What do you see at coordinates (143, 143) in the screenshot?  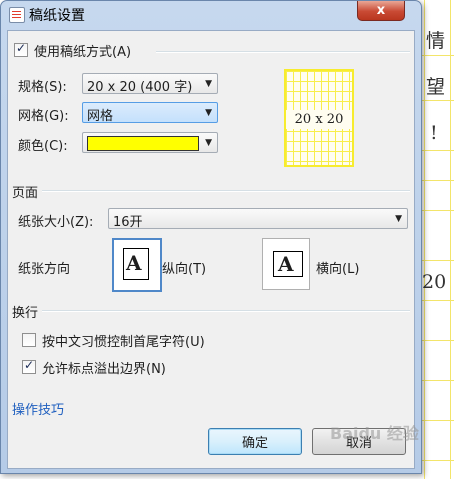 I see `color-swatch` at bounding box center [143, 143].